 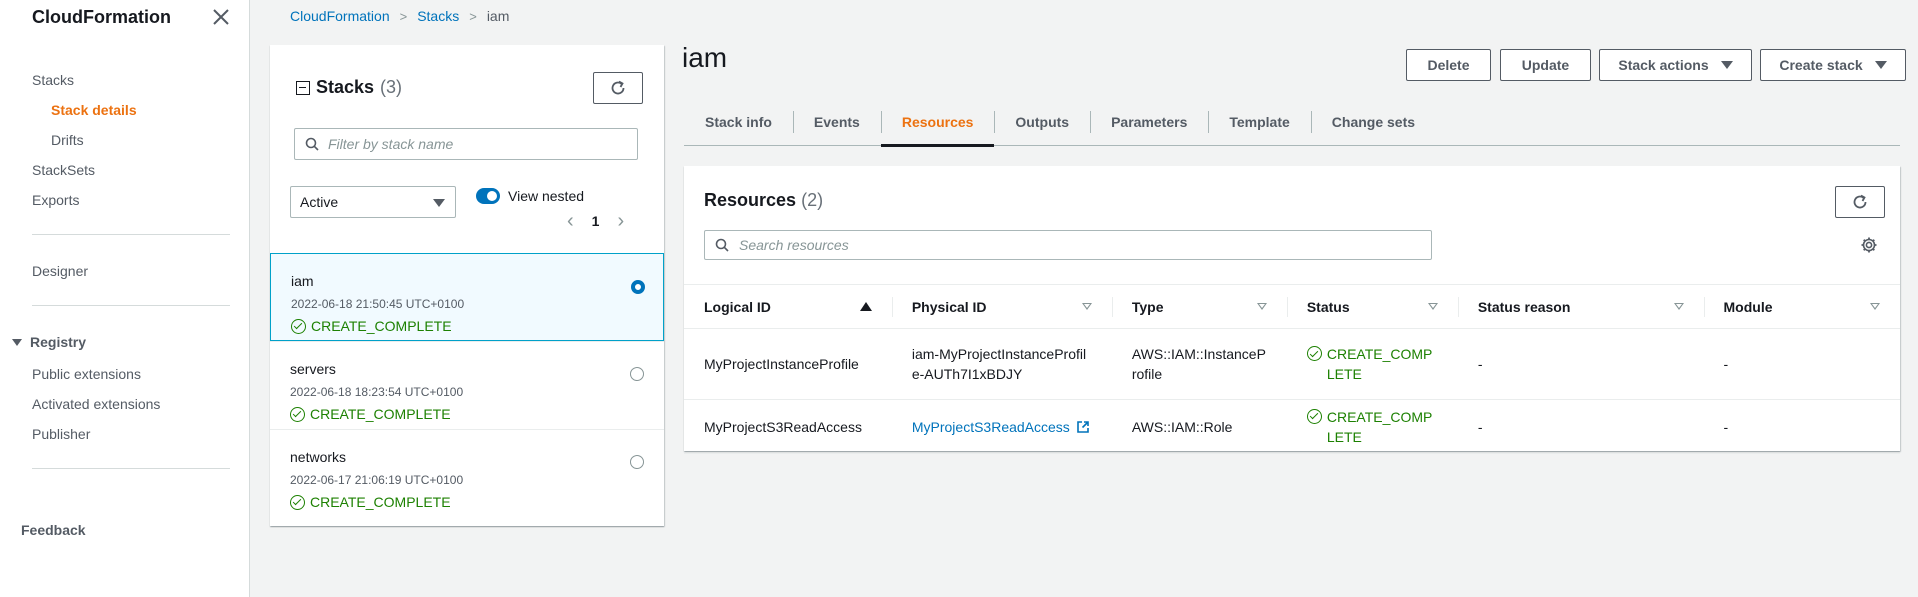 What do you see at coordinates (438, 16) in the screenshot?
I see `breadcrumb-stacks: Stacks` at bounding box center [438, 16].